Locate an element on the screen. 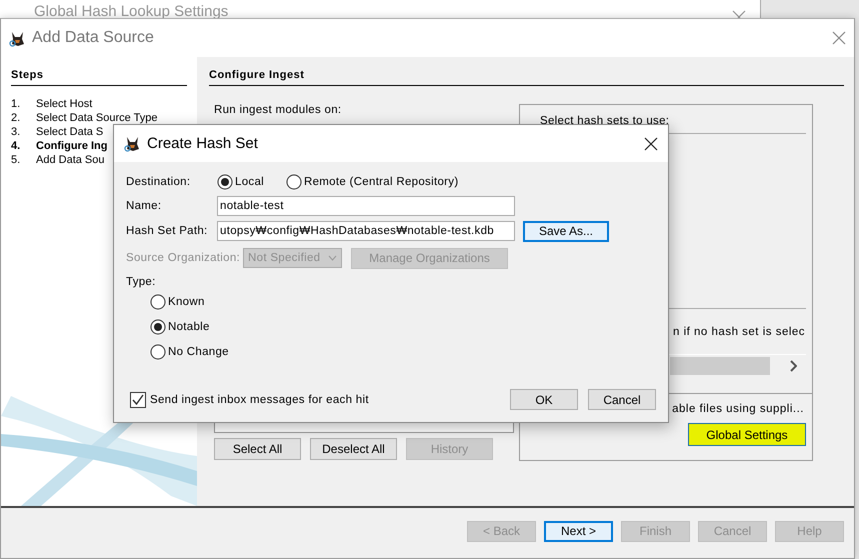 This screenshot has height=559, width=859. steps-heading: Steps is located at coordinates (99, 77).